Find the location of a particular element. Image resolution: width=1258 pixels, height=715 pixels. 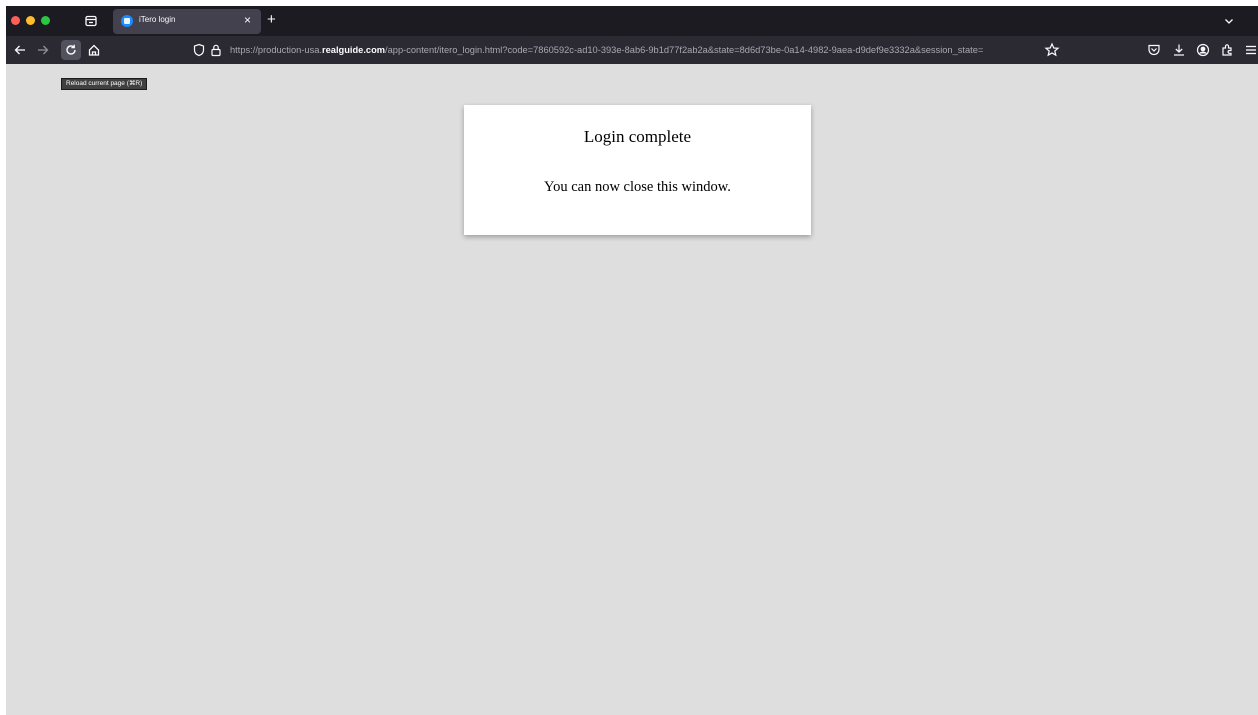

shield-icon is located at coordinates (199, 50).